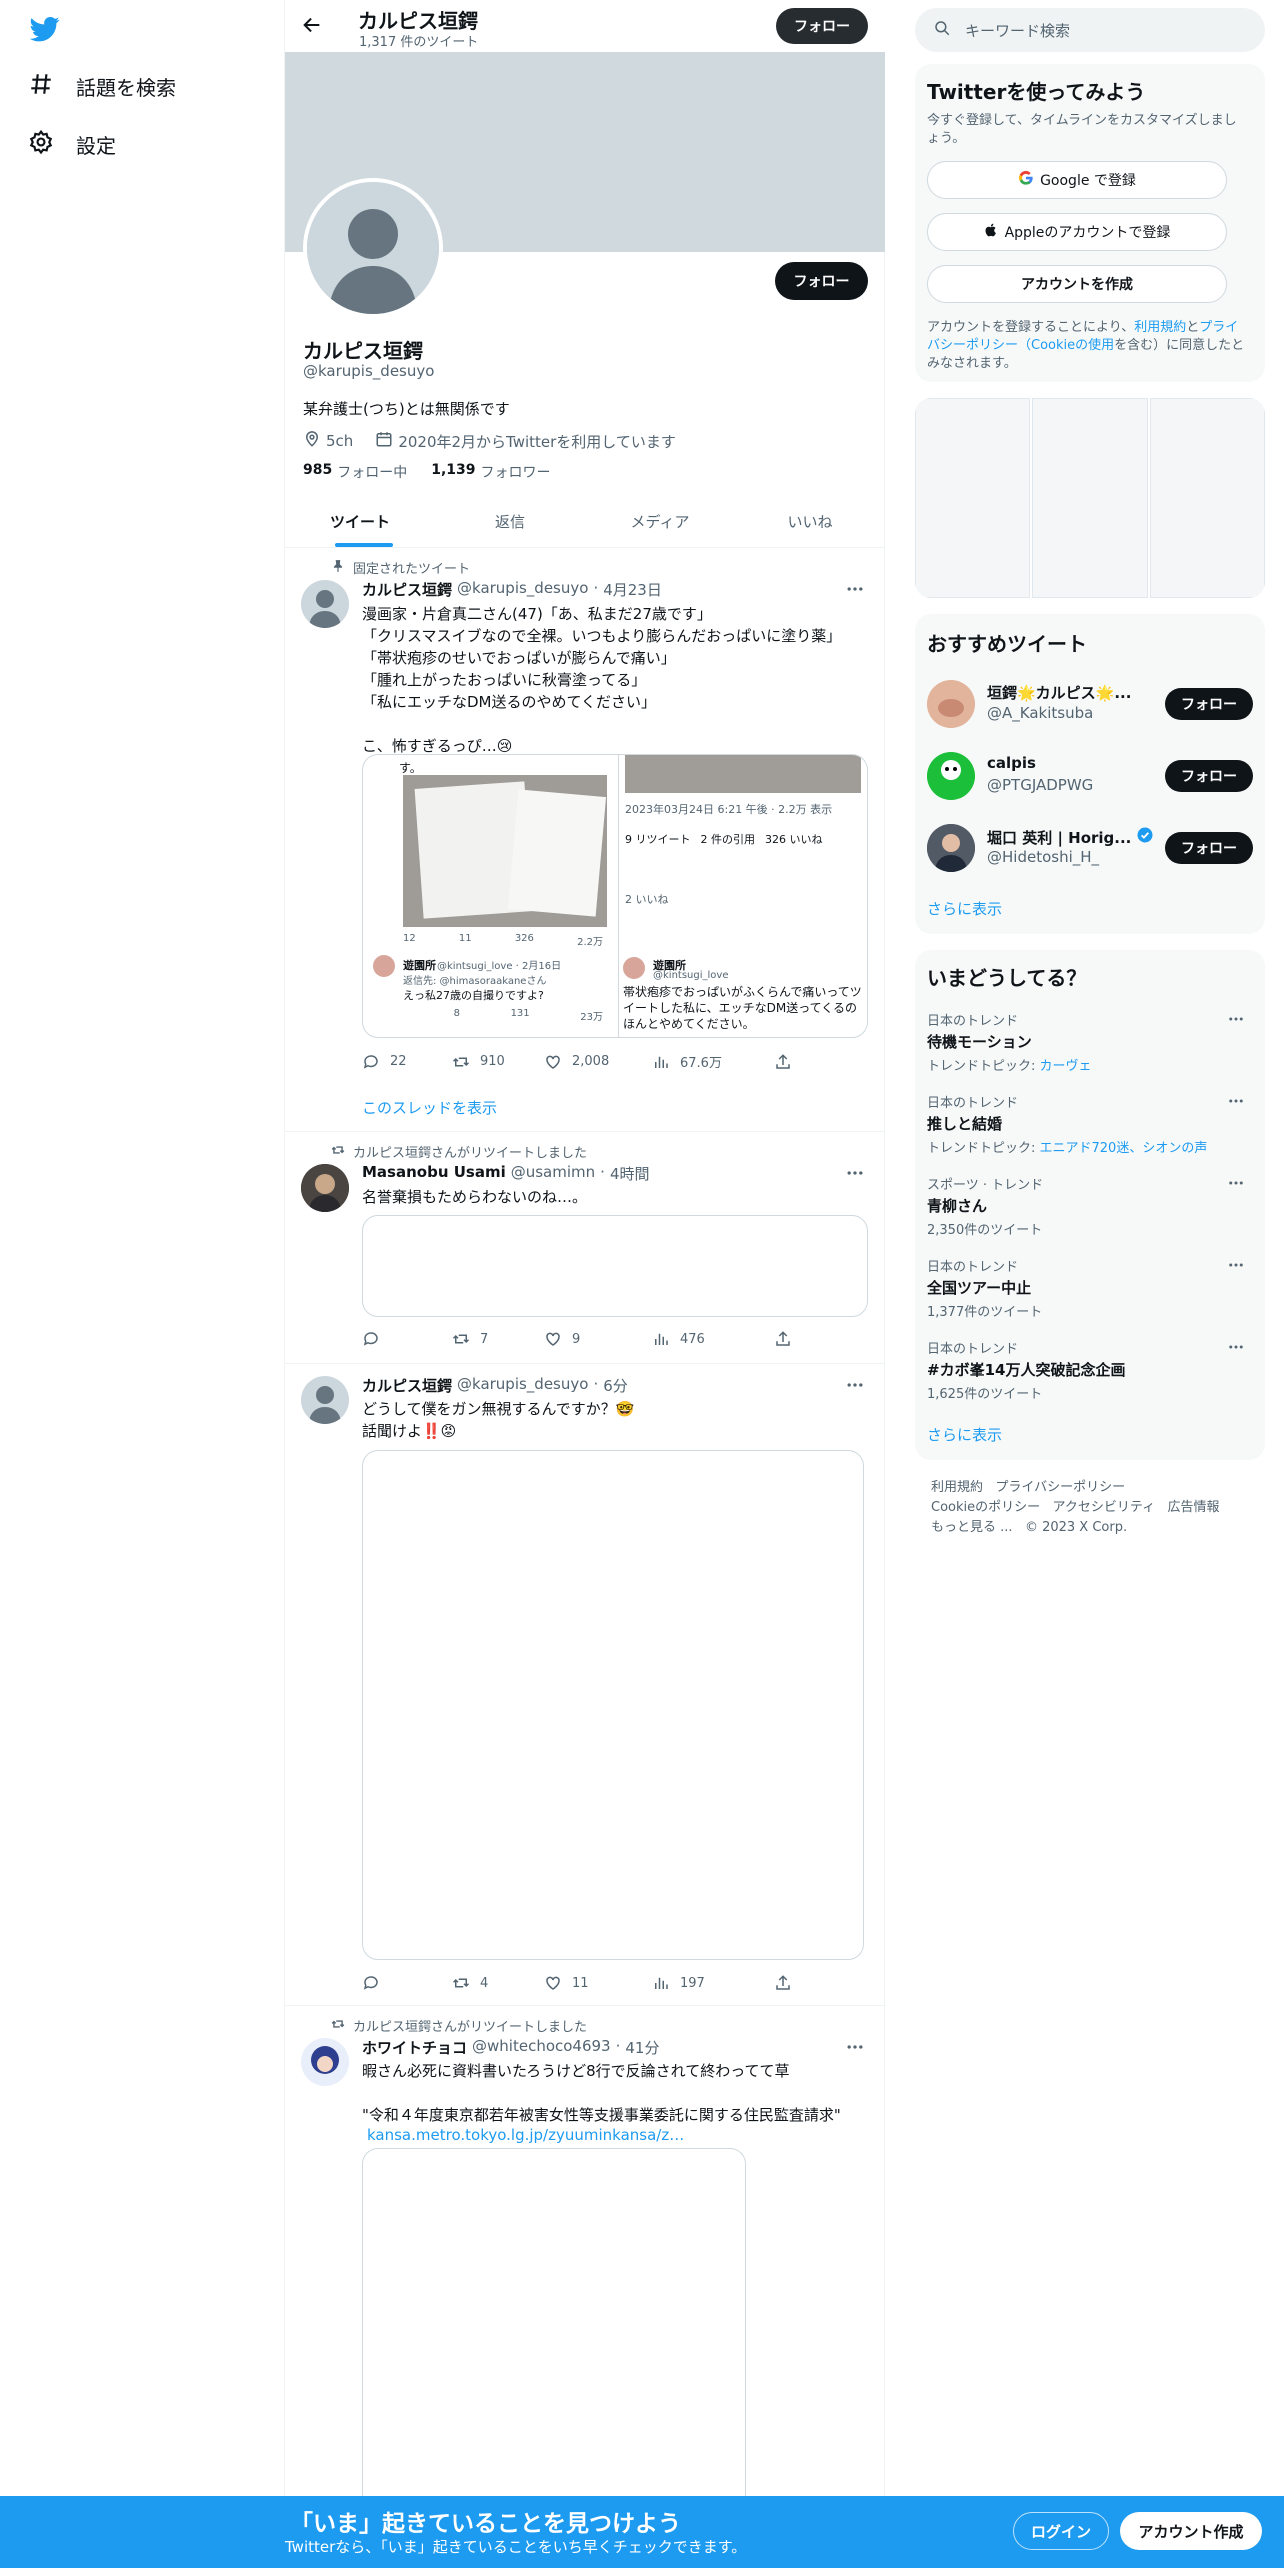 The width and height of the screenshot is (1284, 2568). Describe the element at coordinates (615, 1385) in the screenshot. I see `tweet-time: 6分` at that location.